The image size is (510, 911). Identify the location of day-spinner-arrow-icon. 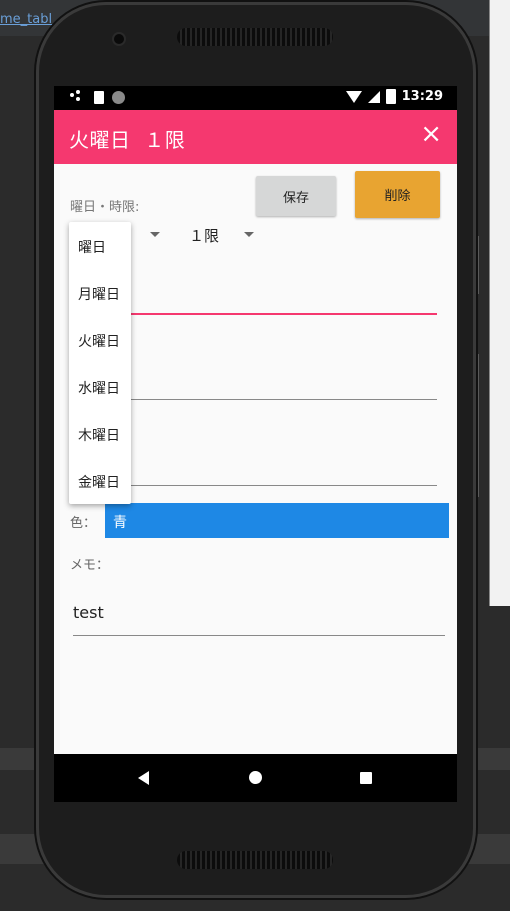
(155, 234).